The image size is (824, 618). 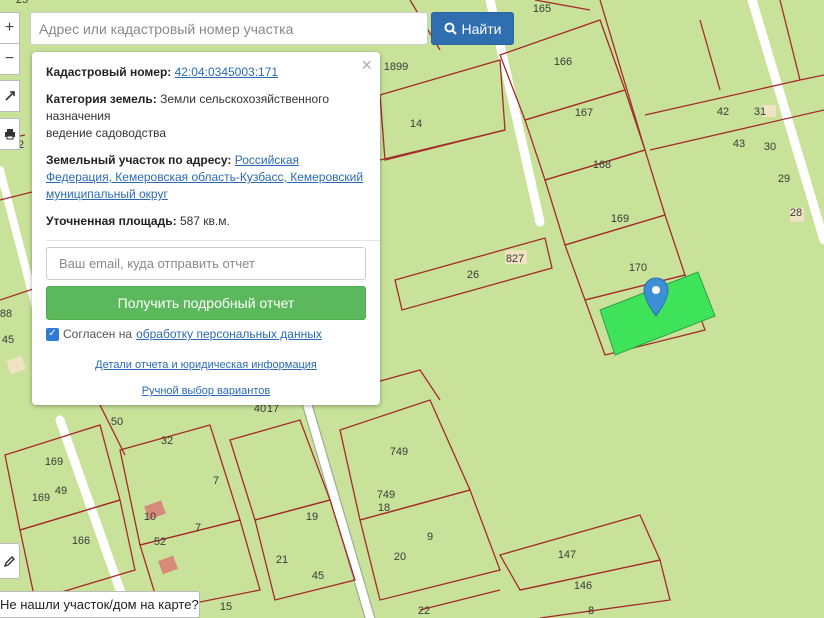 I want to click on parcel-number-label: 10, so click(x=150, y=517).